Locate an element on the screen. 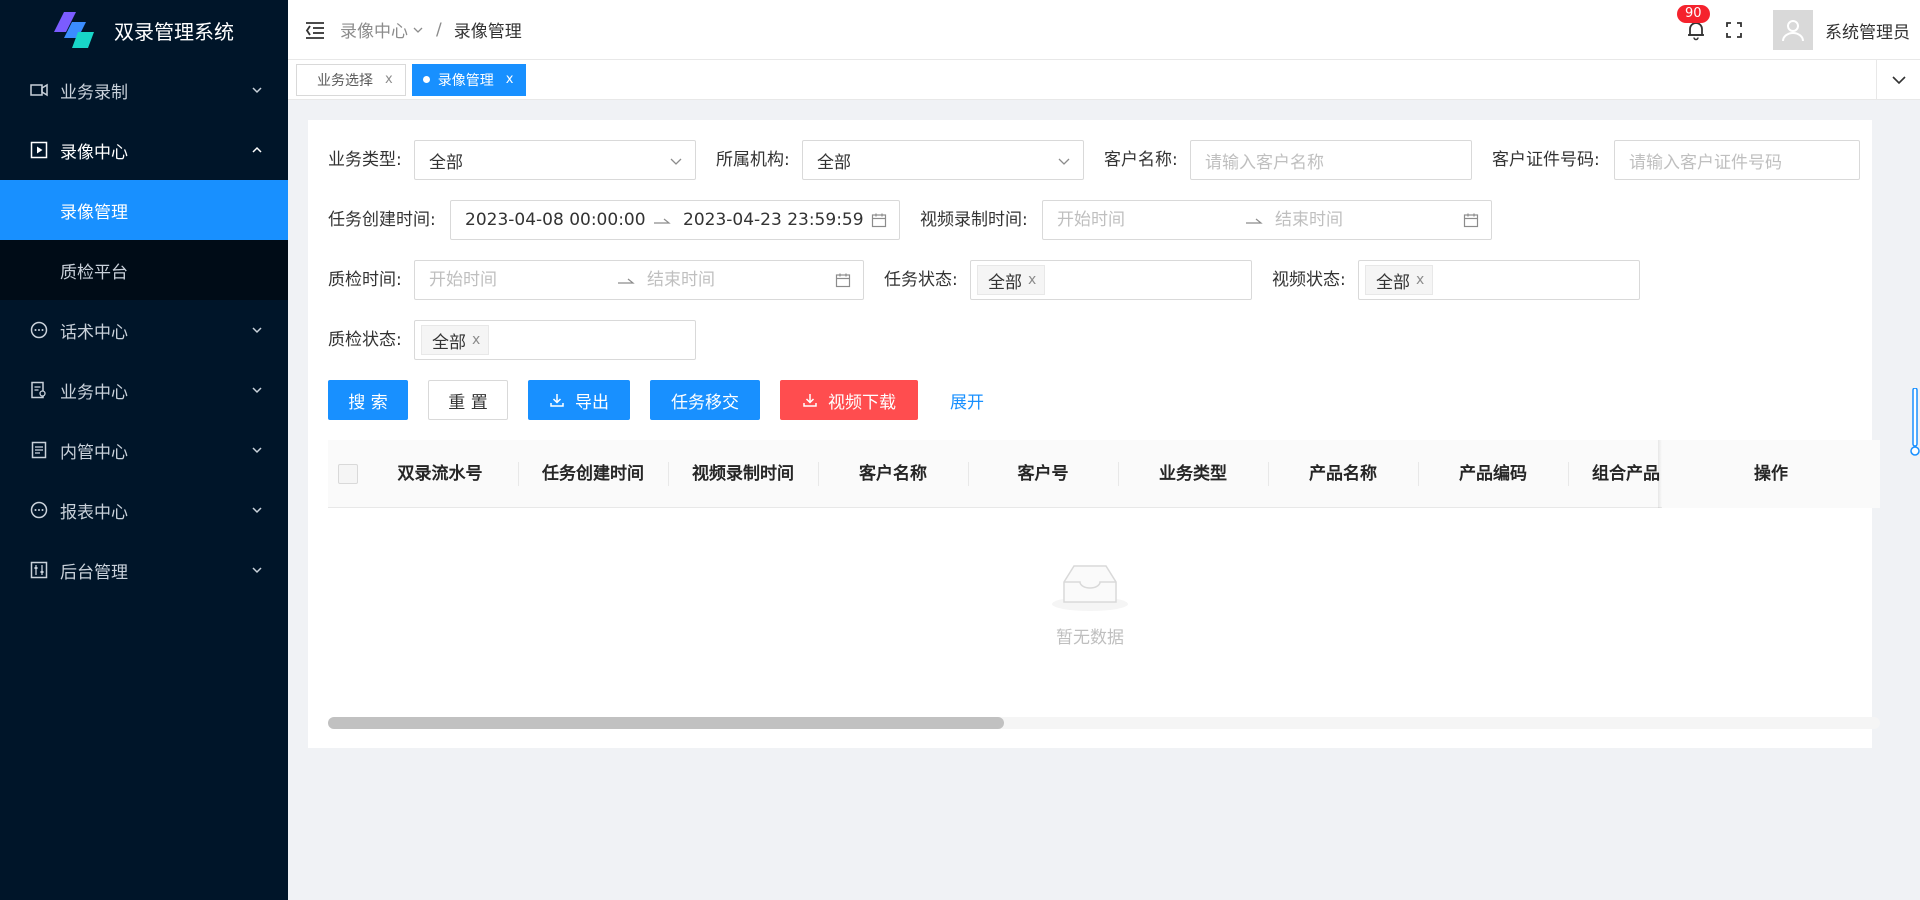  sidebar-item-qc-platform: 质检平台 is located at coordinates (144, 270).